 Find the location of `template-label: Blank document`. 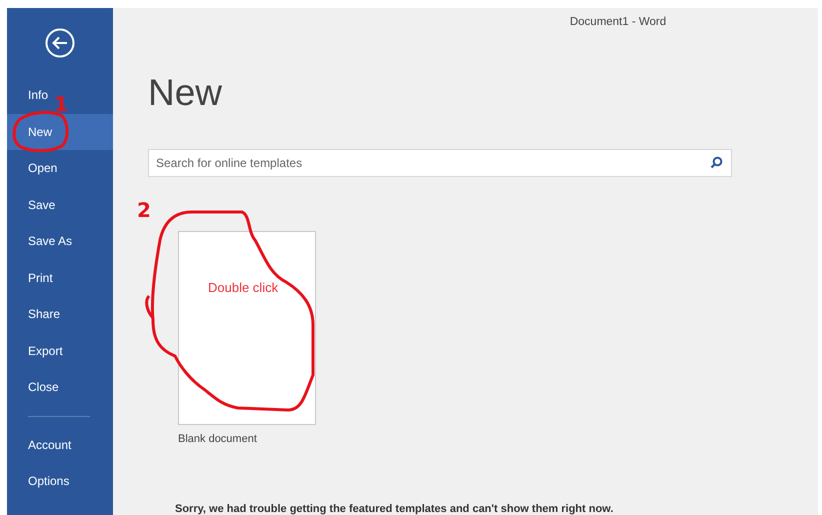

template-label: Blank document is located at coordinates (218, 439).